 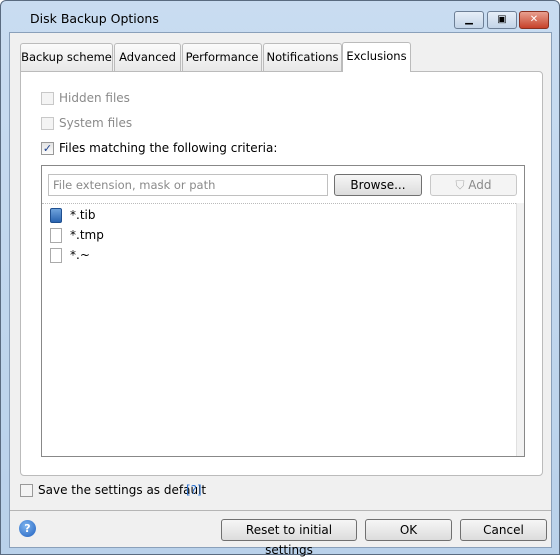 I want to click on footer-divider, so click(x=280, y=510).